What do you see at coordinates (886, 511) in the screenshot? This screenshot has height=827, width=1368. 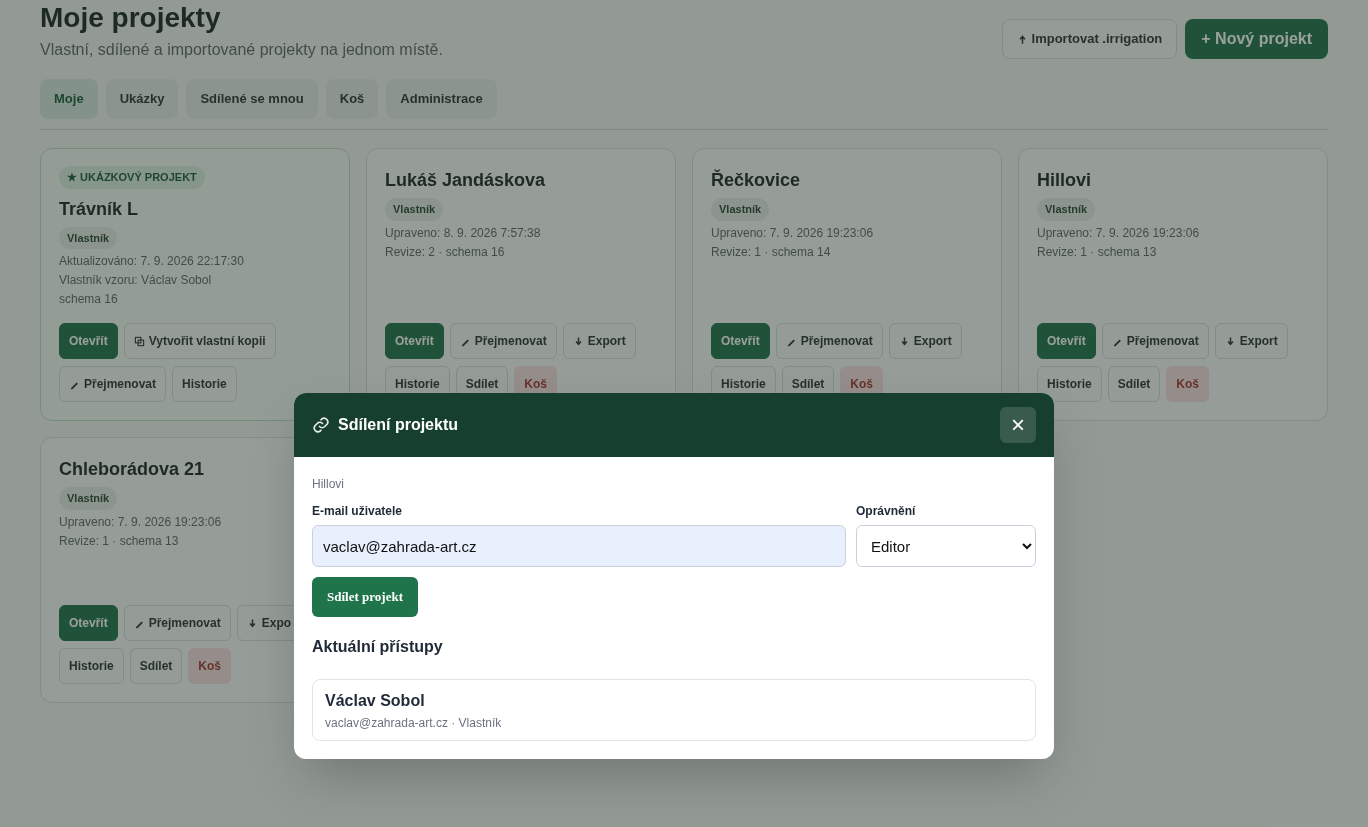 I see `permission-label: Oprávnění` at bounding box center [886, 511].